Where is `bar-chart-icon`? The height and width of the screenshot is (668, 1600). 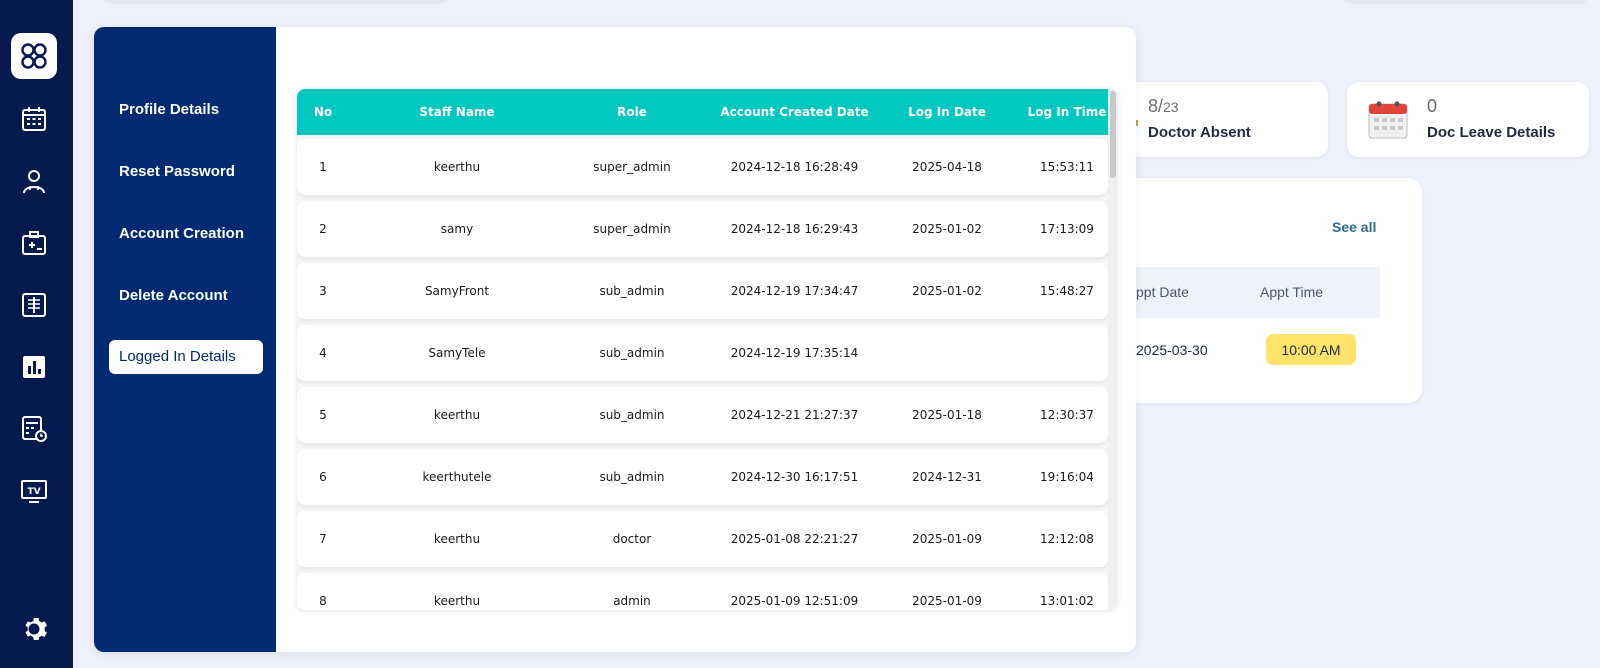
bar-chart-icon is located at coordinates (34, 367).